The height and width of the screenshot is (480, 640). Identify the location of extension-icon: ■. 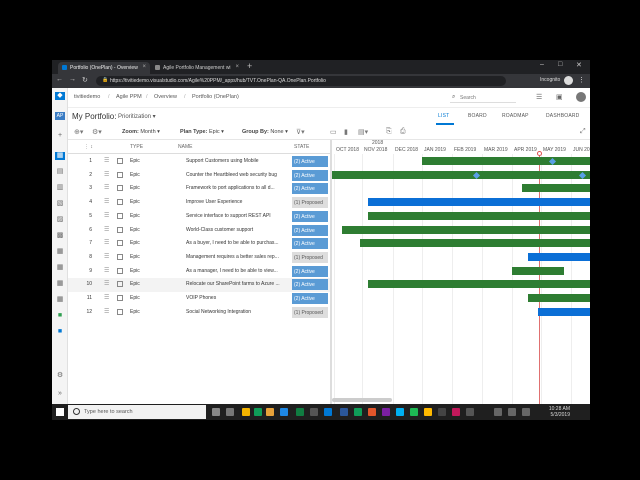
(60, 316).